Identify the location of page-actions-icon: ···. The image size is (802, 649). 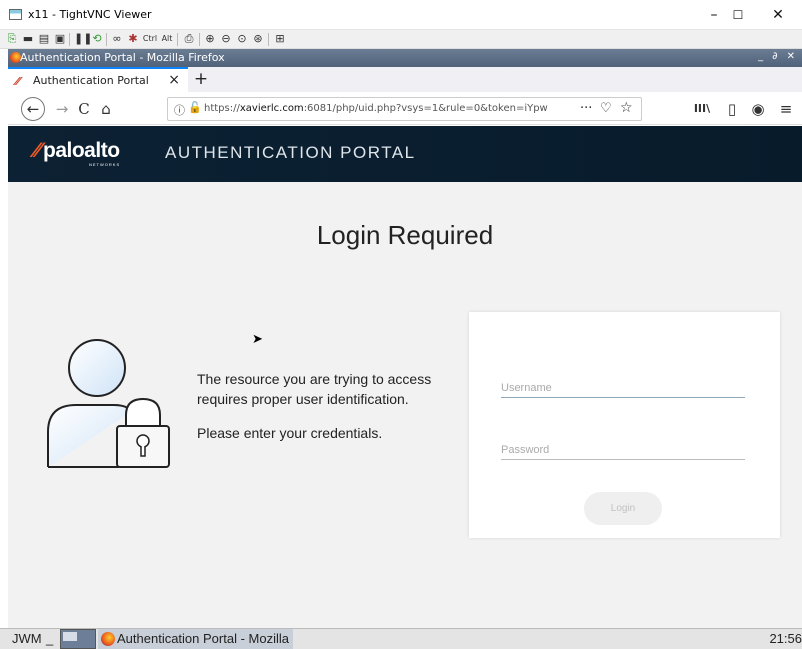
(586, 108).